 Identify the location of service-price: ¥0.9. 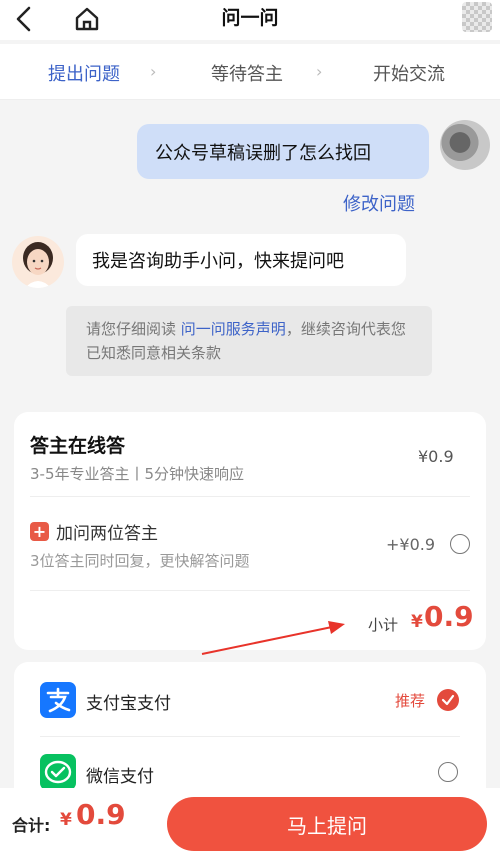
(436, 456).